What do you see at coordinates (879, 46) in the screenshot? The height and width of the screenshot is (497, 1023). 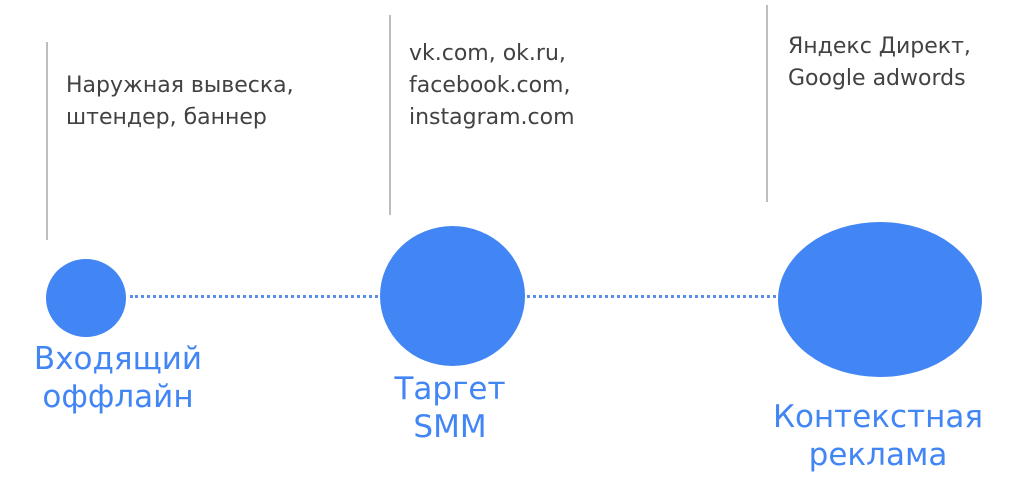 I see `stage-3-description-line-1: Яндекс Директ,` at bounding box center [879, 46].